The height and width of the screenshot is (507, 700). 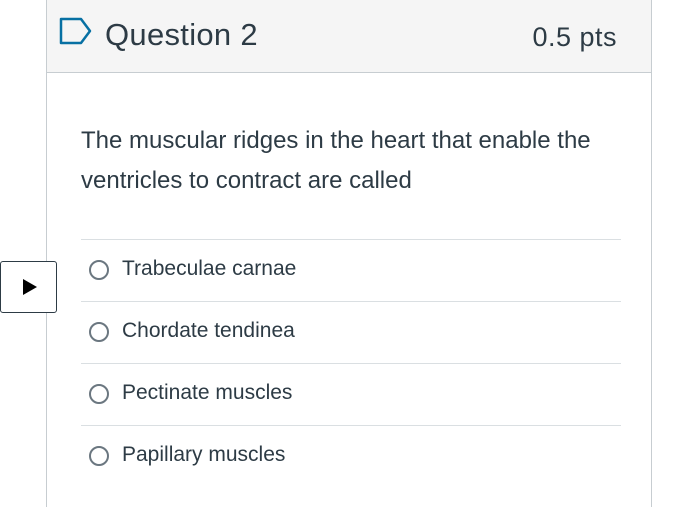 I want to click on answer-option: Pectinate muscles, so click(x=351, y=394).